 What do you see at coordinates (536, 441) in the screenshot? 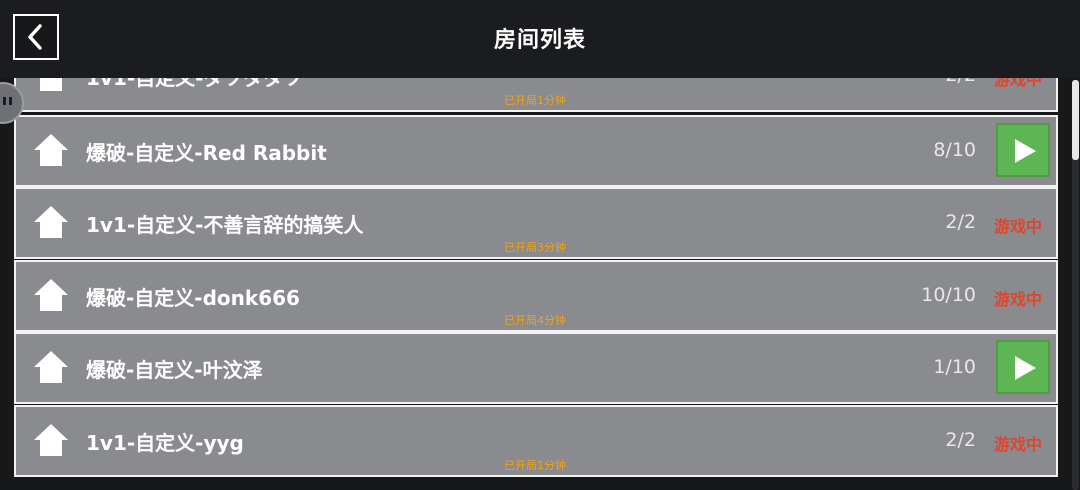
I see `room-row: 1v1-自定义-yyg 2/2 游戏中 已开局1分钟` at bounding box center [536, 441].